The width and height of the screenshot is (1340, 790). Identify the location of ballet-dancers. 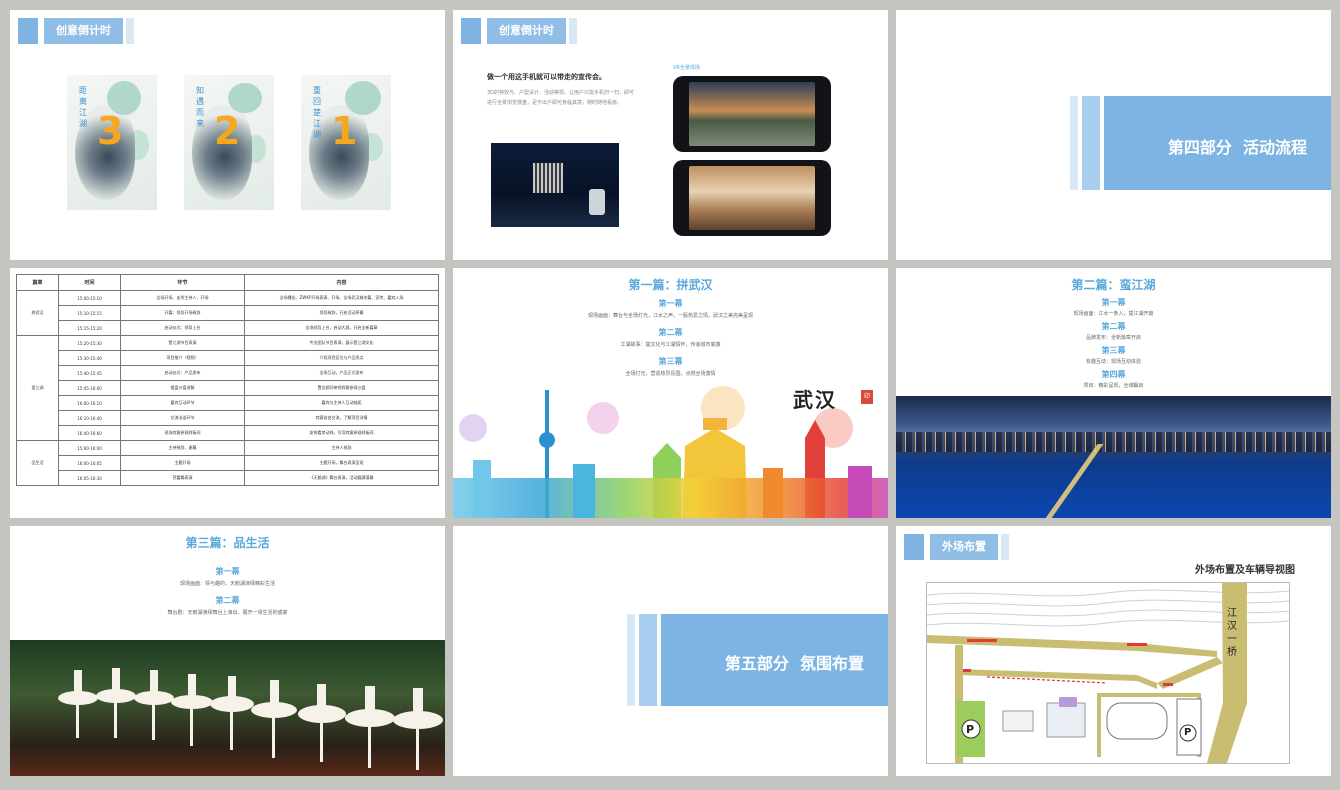
(250, 719).